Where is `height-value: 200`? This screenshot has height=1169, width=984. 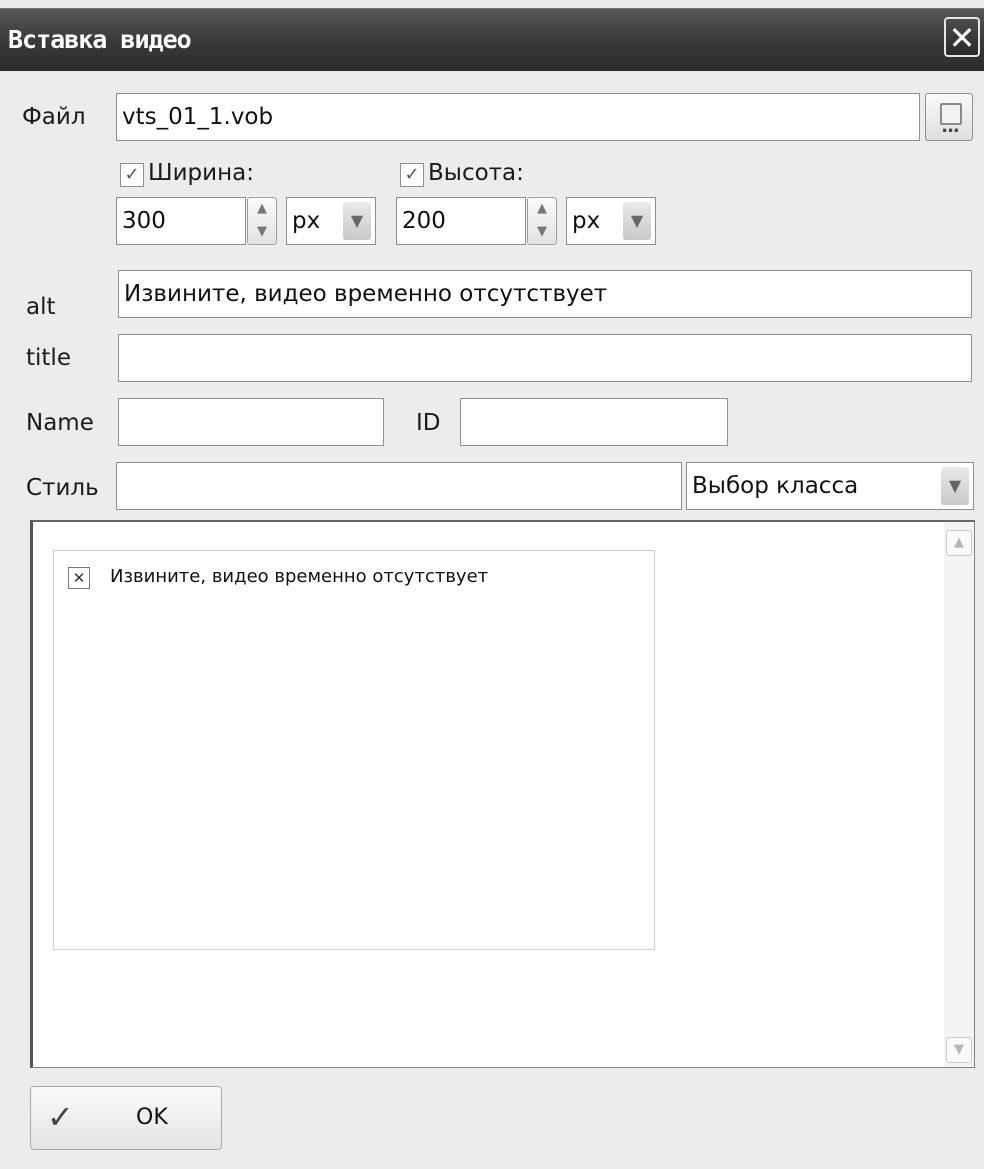 height-value: 200 is located at coordinates (424, 221).